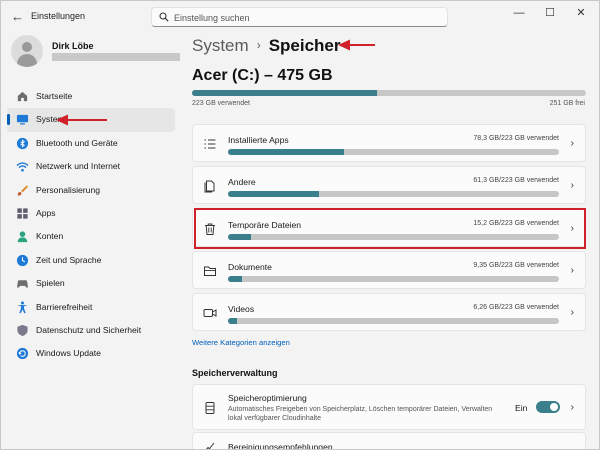 The image size is (600, 450). I want to click on user-profile: Dirk Löbe, so click(96, 55).